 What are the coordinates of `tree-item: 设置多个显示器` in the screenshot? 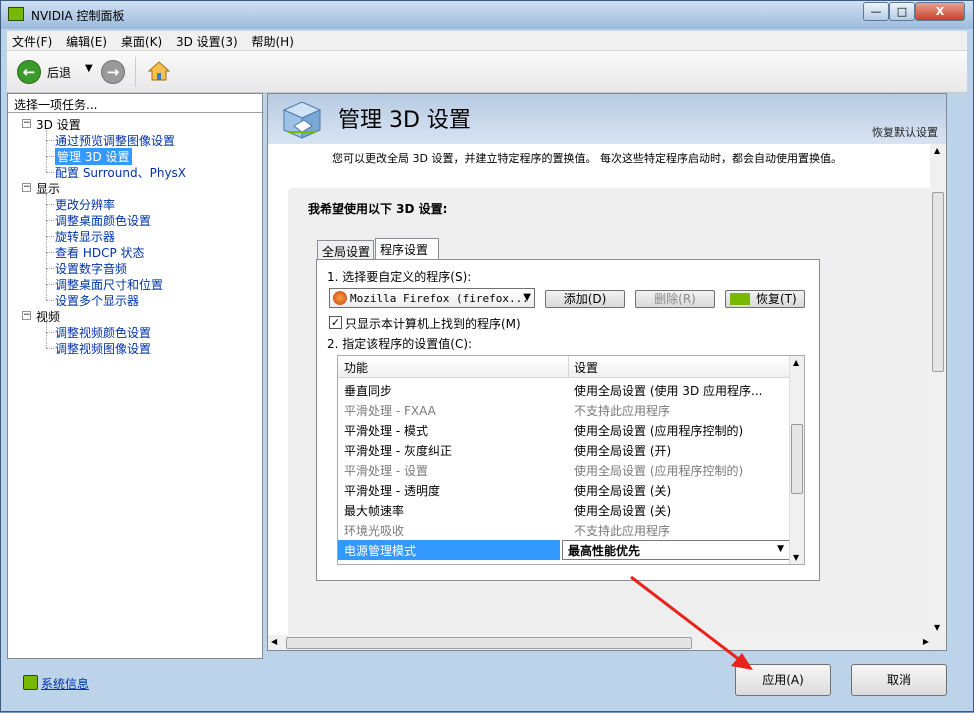 It's located at (97, 300).